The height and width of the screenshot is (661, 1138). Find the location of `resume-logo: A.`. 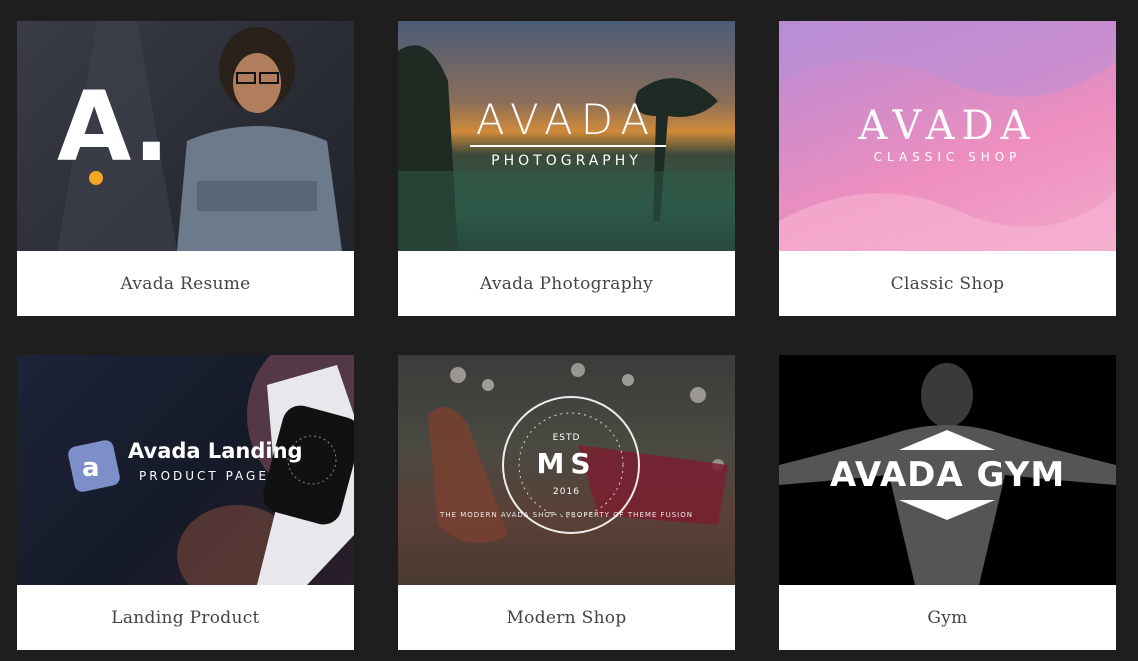

resume-logo: A. is located at coordinates (113, 127).